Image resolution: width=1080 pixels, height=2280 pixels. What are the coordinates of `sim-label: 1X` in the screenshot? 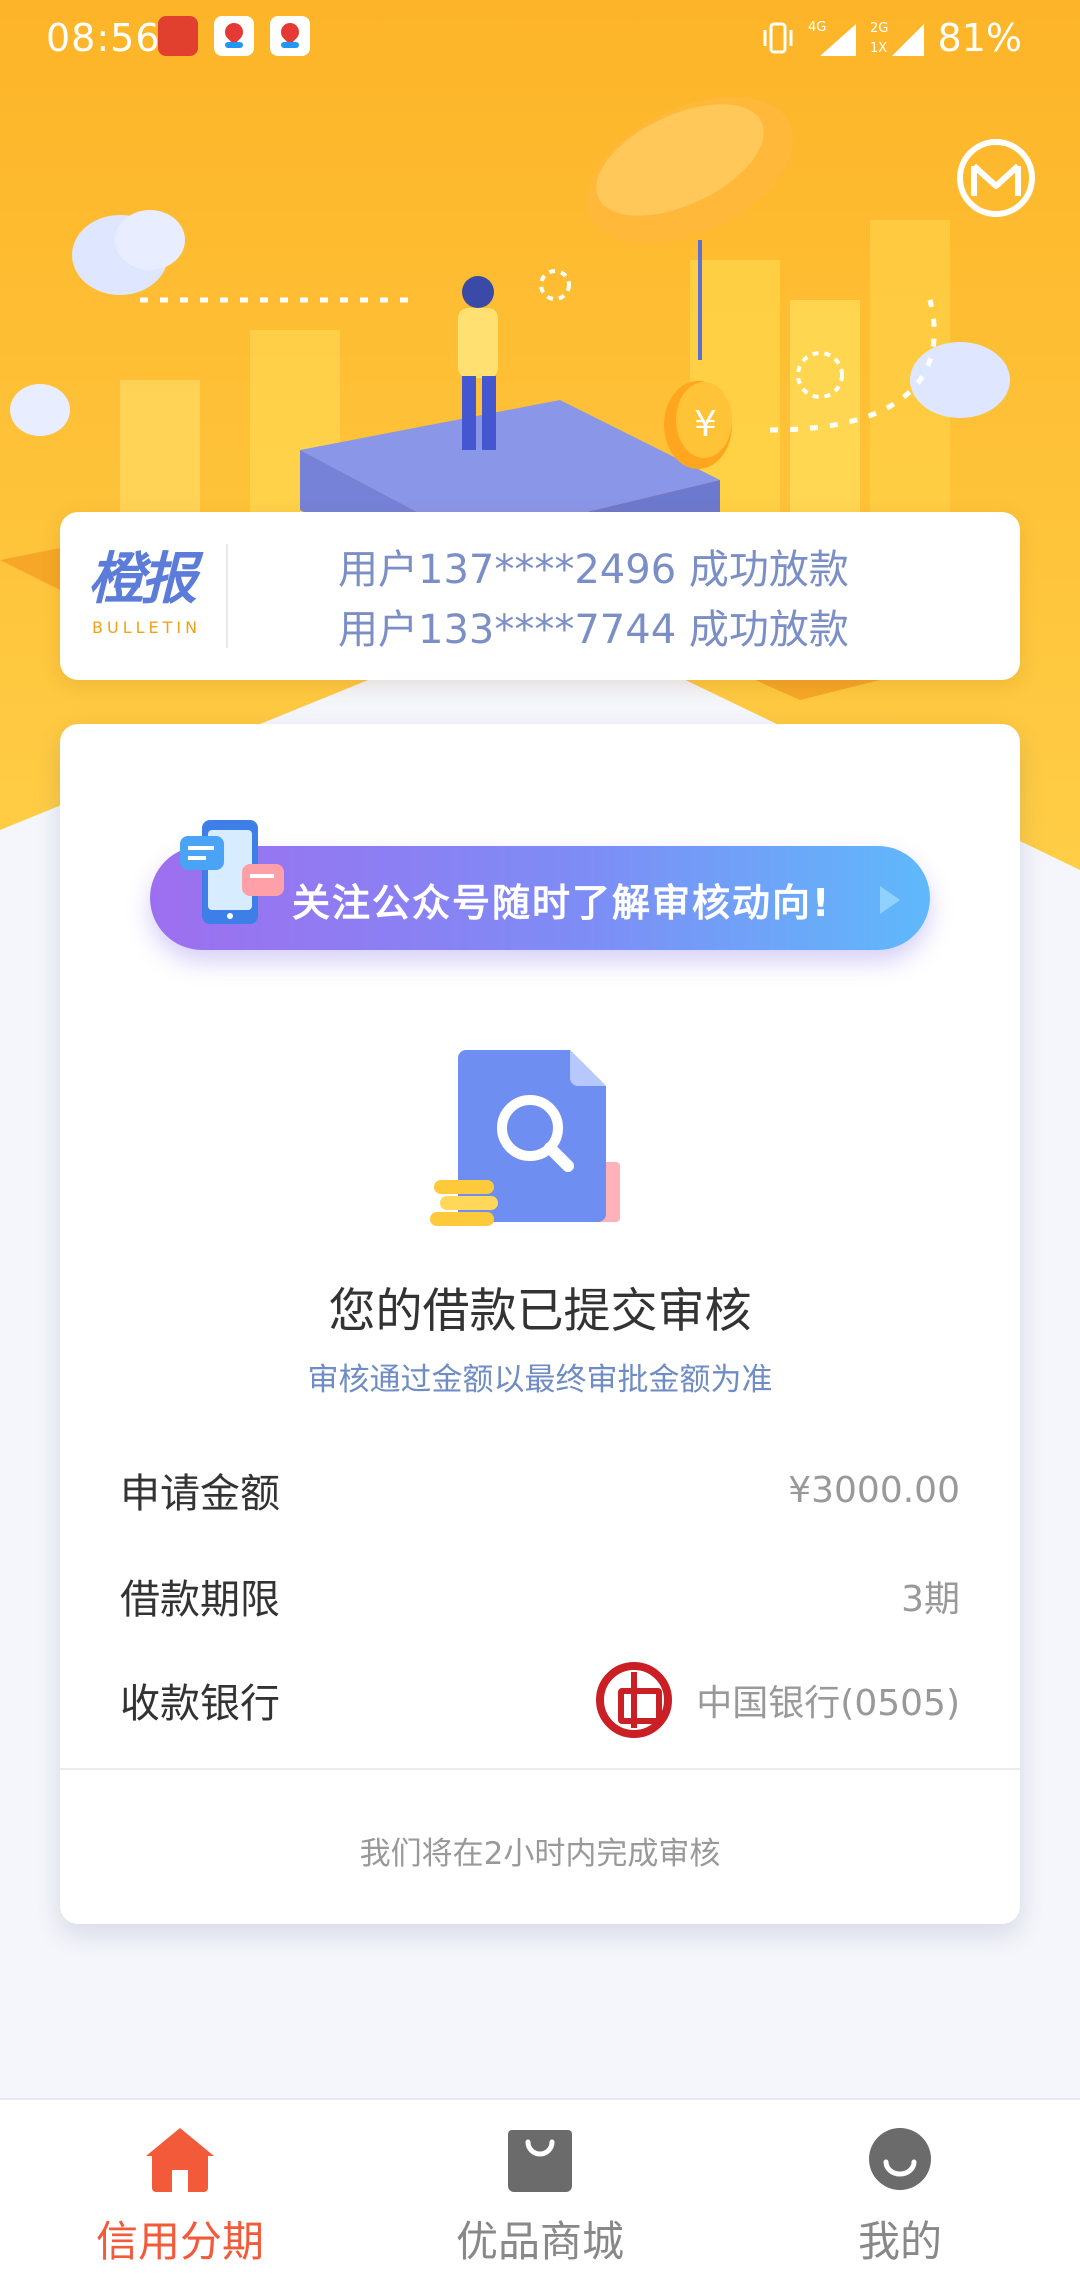 It's located at (878, 48).